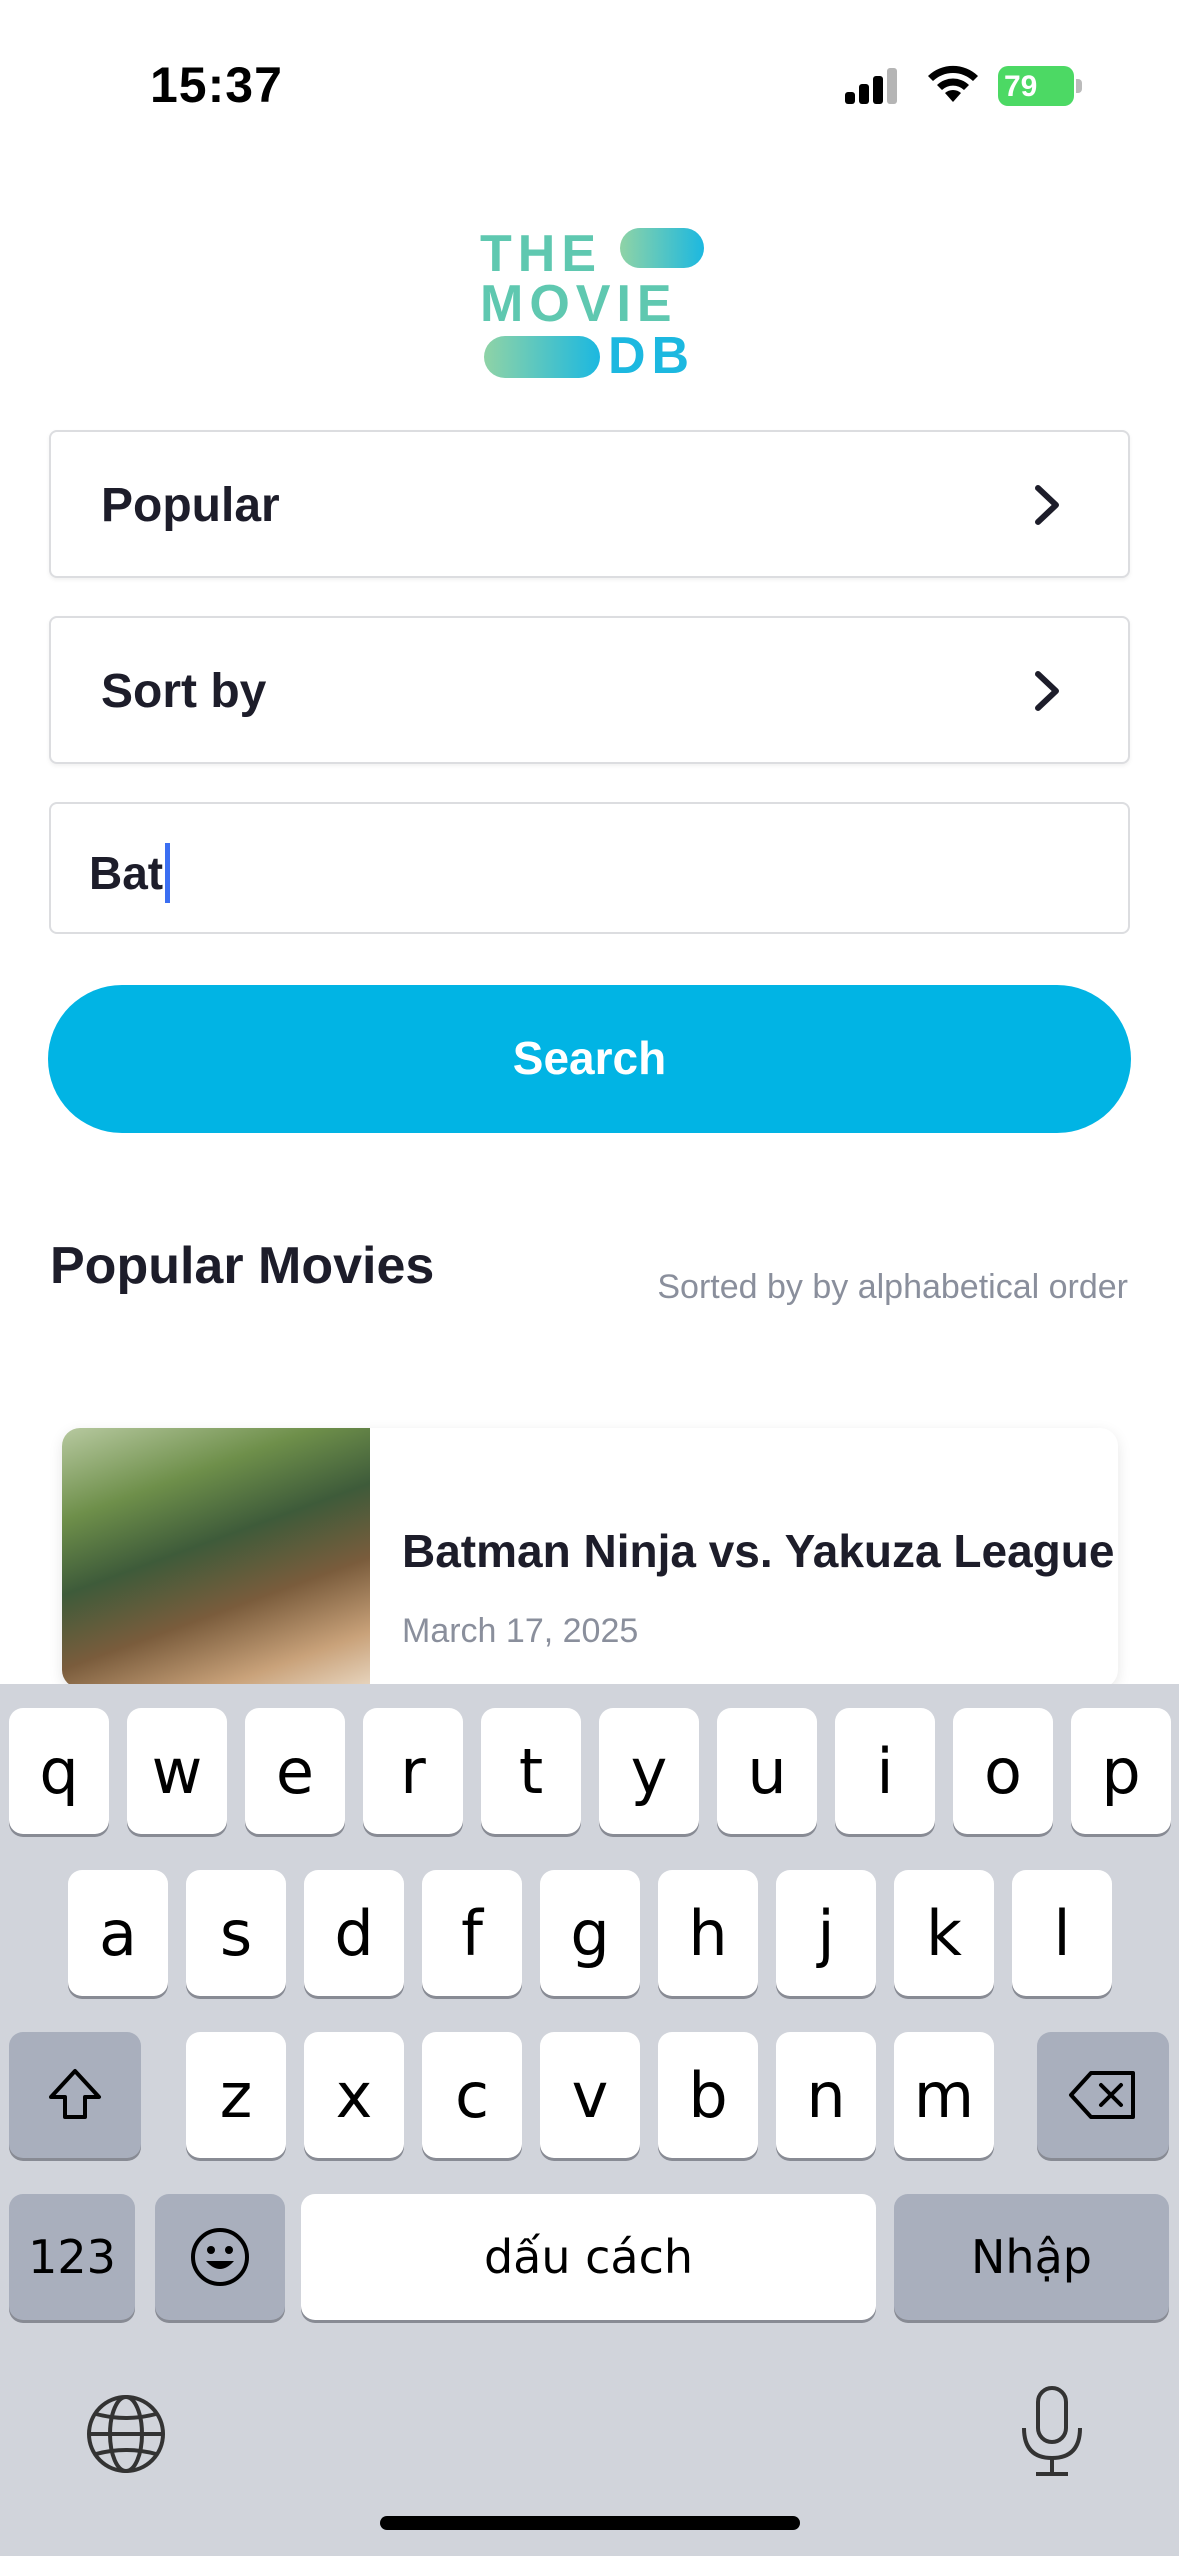 The image size is (1179, 2556). What do you see at coordinates (590, 2095) in the screenshot?
I see `key-v: v` at bounding box center [590, 2095].